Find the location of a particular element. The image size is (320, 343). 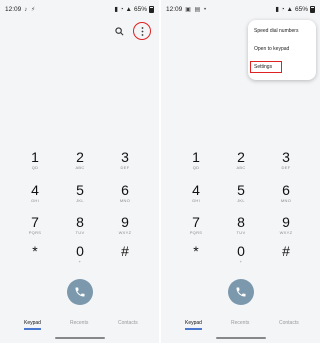

more-vert-icon is located at coordinates (142, 31).